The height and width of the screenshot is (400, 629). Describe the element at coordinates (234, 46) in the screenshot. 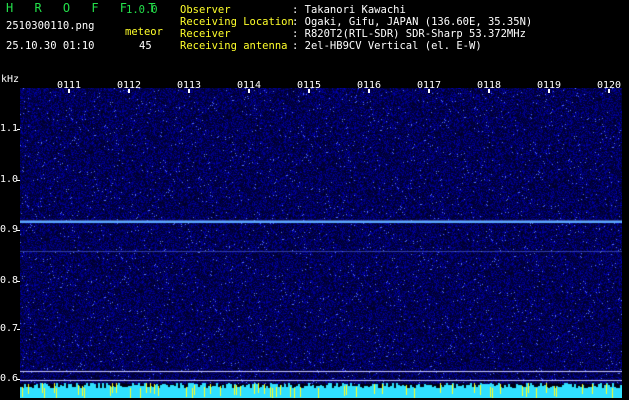

I see `info-label-antenna: Receiving antenna` at that location.